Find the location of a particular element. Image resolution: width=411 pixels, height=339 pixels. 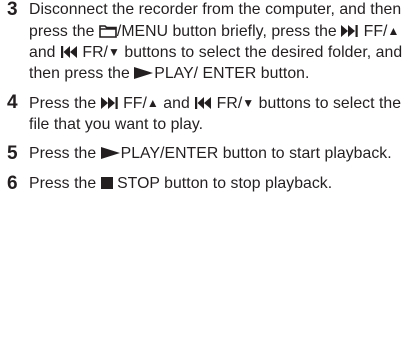

folder-icon is located at coordinates (108, 32).